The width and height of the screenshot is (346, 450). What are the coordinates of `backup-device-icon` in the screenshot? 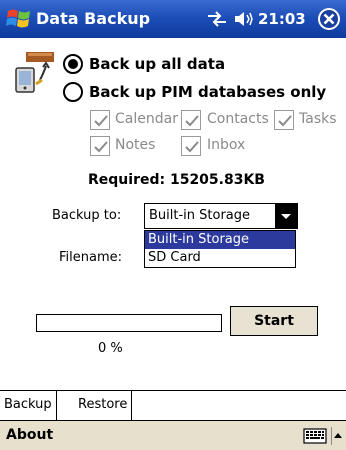 It's located at (34, 72).